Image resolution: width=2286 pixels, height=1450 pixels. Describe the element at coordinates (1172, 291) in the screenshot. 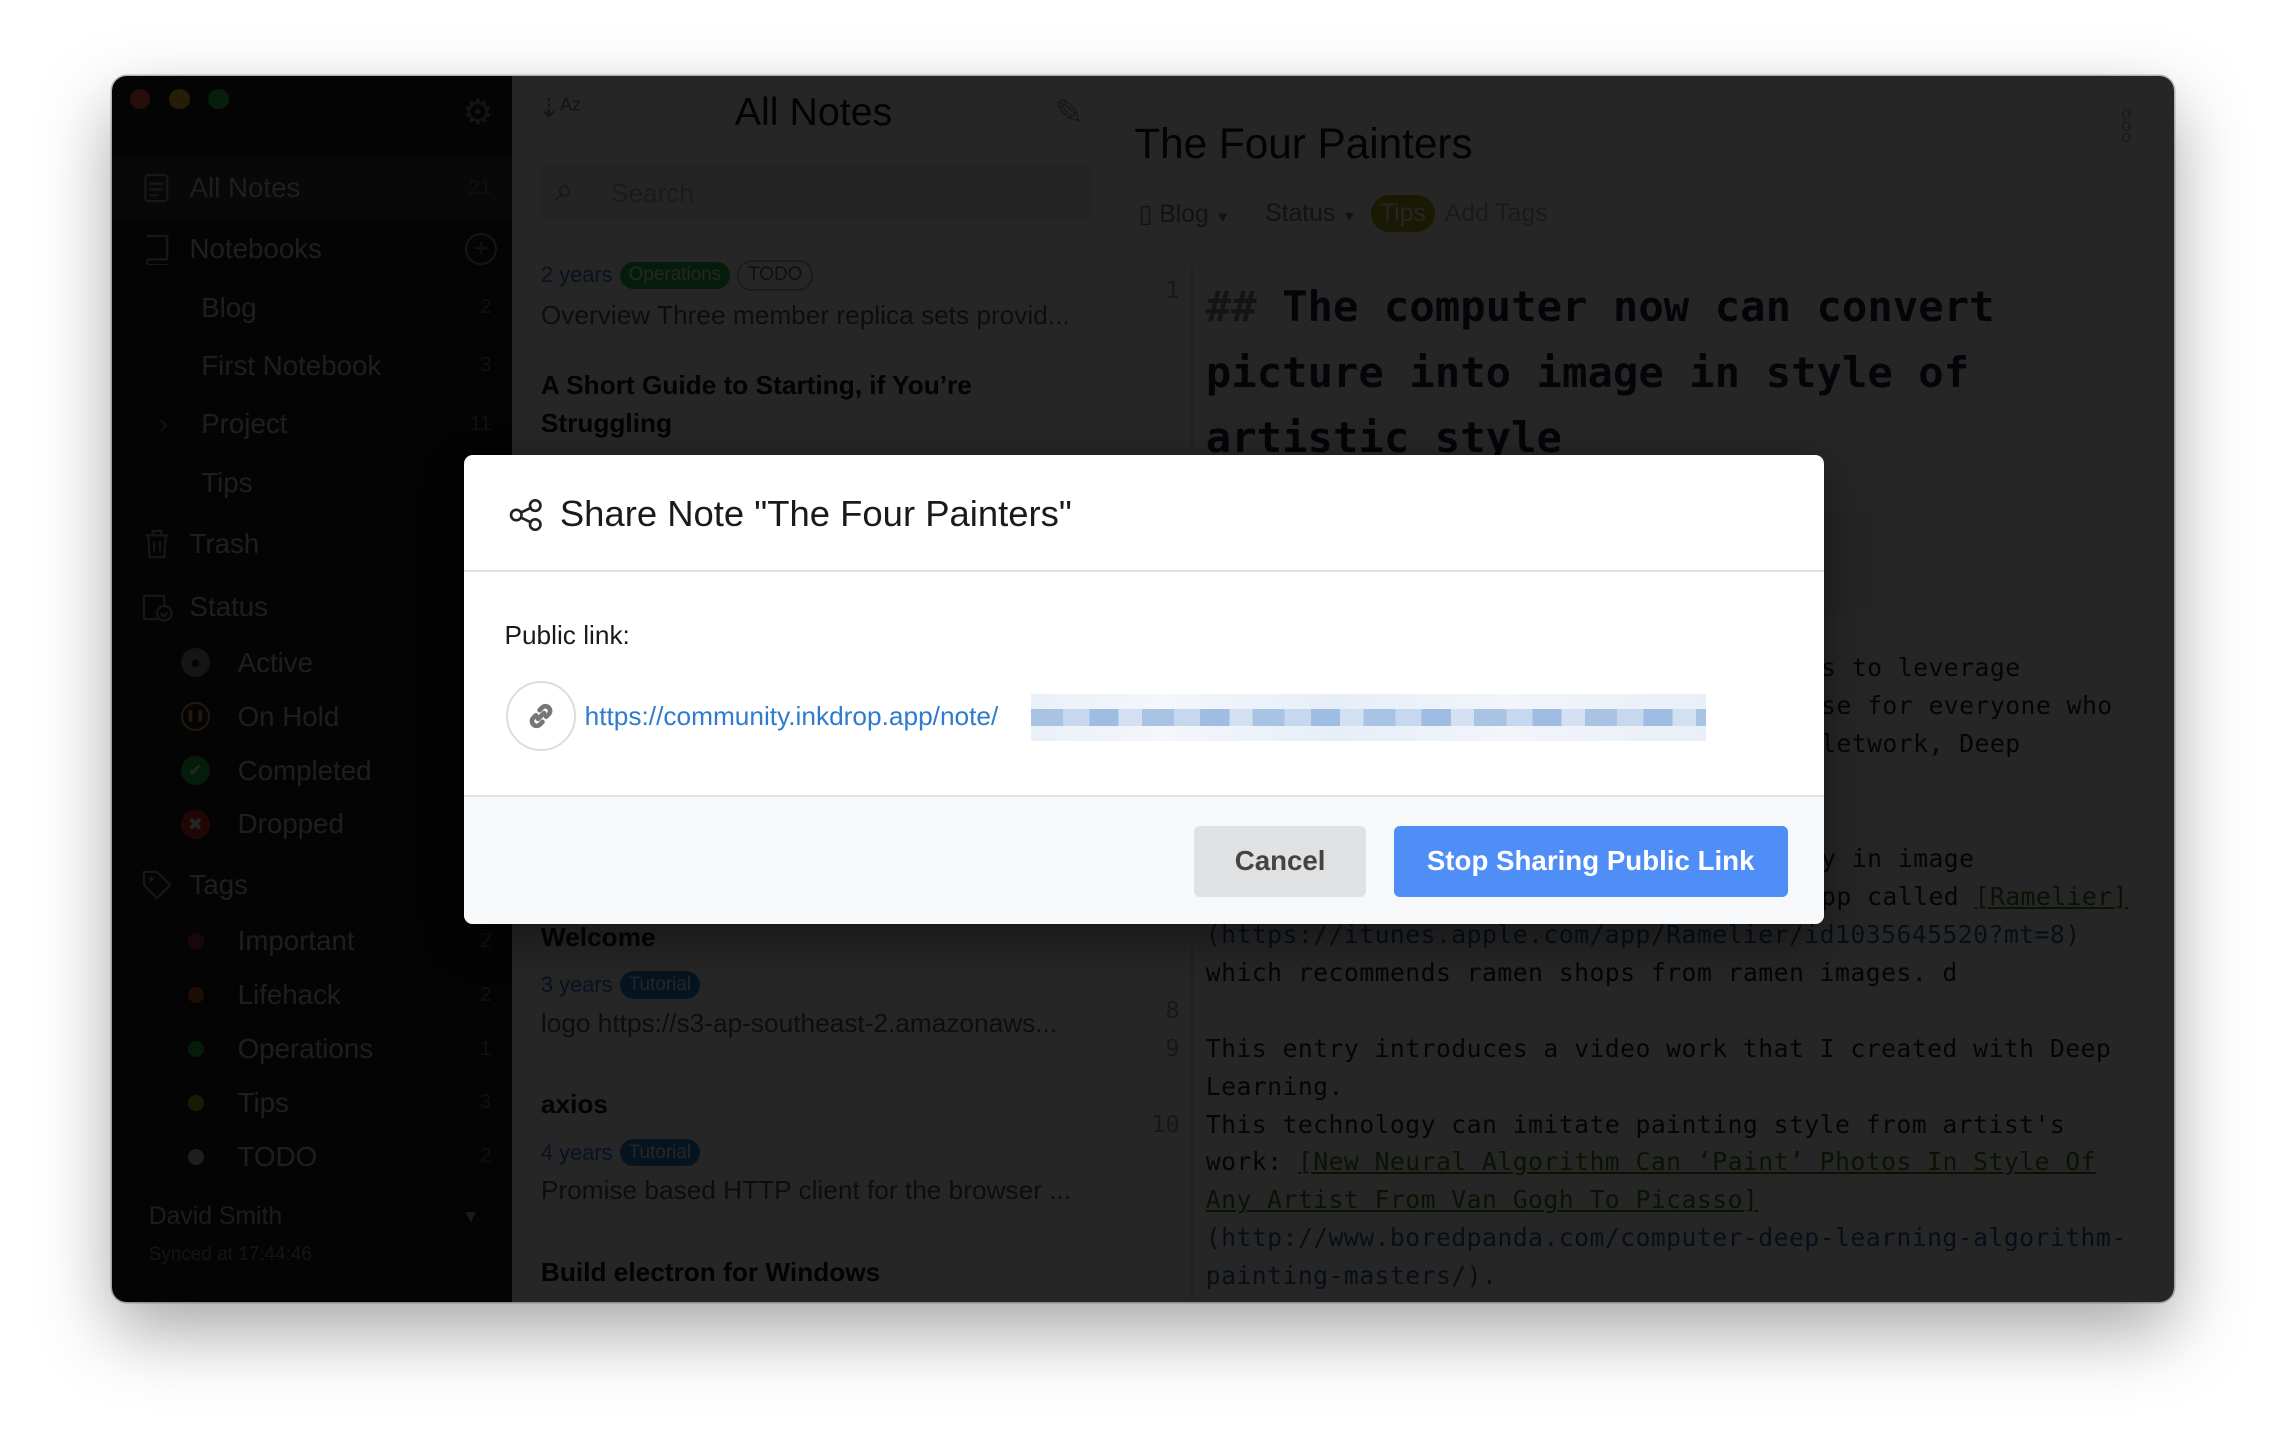

I see `line-number: 1` at that location.